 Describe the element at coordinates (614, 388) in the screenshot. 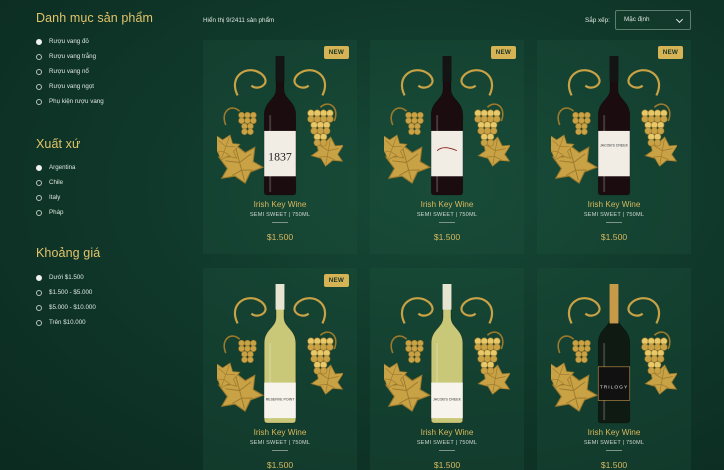

I see `svg-text: TRILOGY` at that location.